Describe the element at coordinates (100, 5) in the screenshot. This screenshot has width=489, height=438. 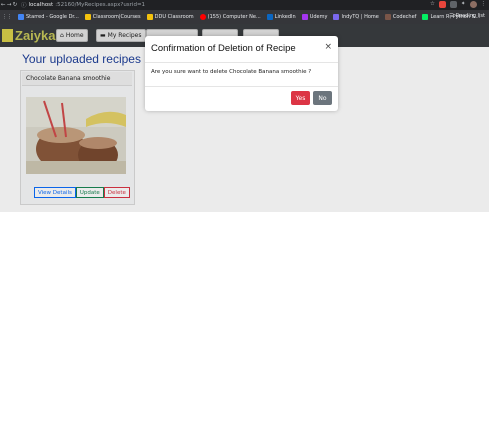
I see `url-path: :52160/MyRecipes.aspx?usrid=1` at that location.